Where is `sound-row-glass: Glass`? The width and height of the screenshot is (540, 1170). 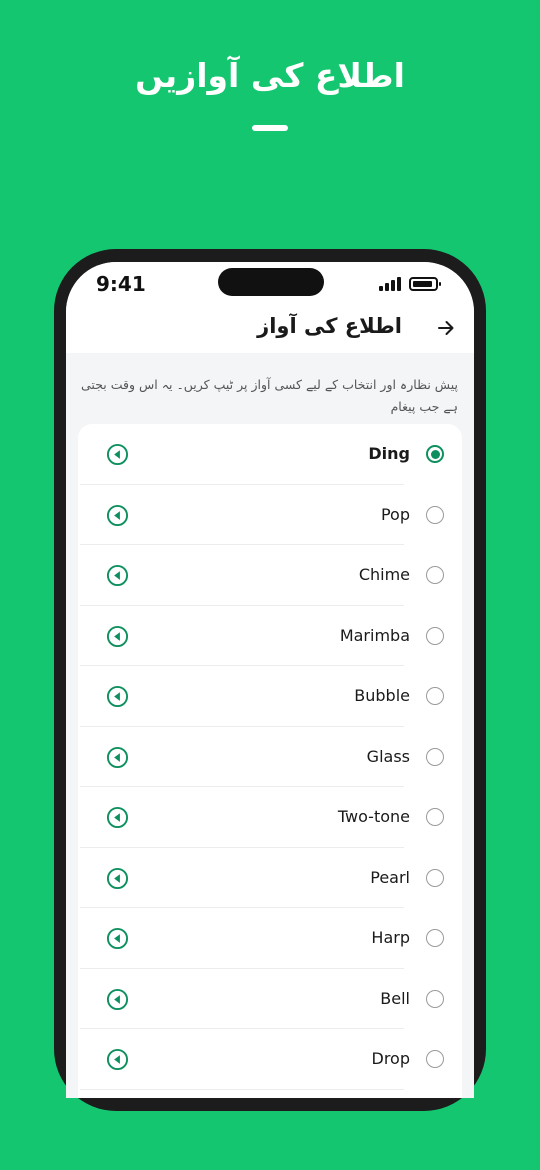
sound-row-glass: Glass is located at coordinates (270, 757).